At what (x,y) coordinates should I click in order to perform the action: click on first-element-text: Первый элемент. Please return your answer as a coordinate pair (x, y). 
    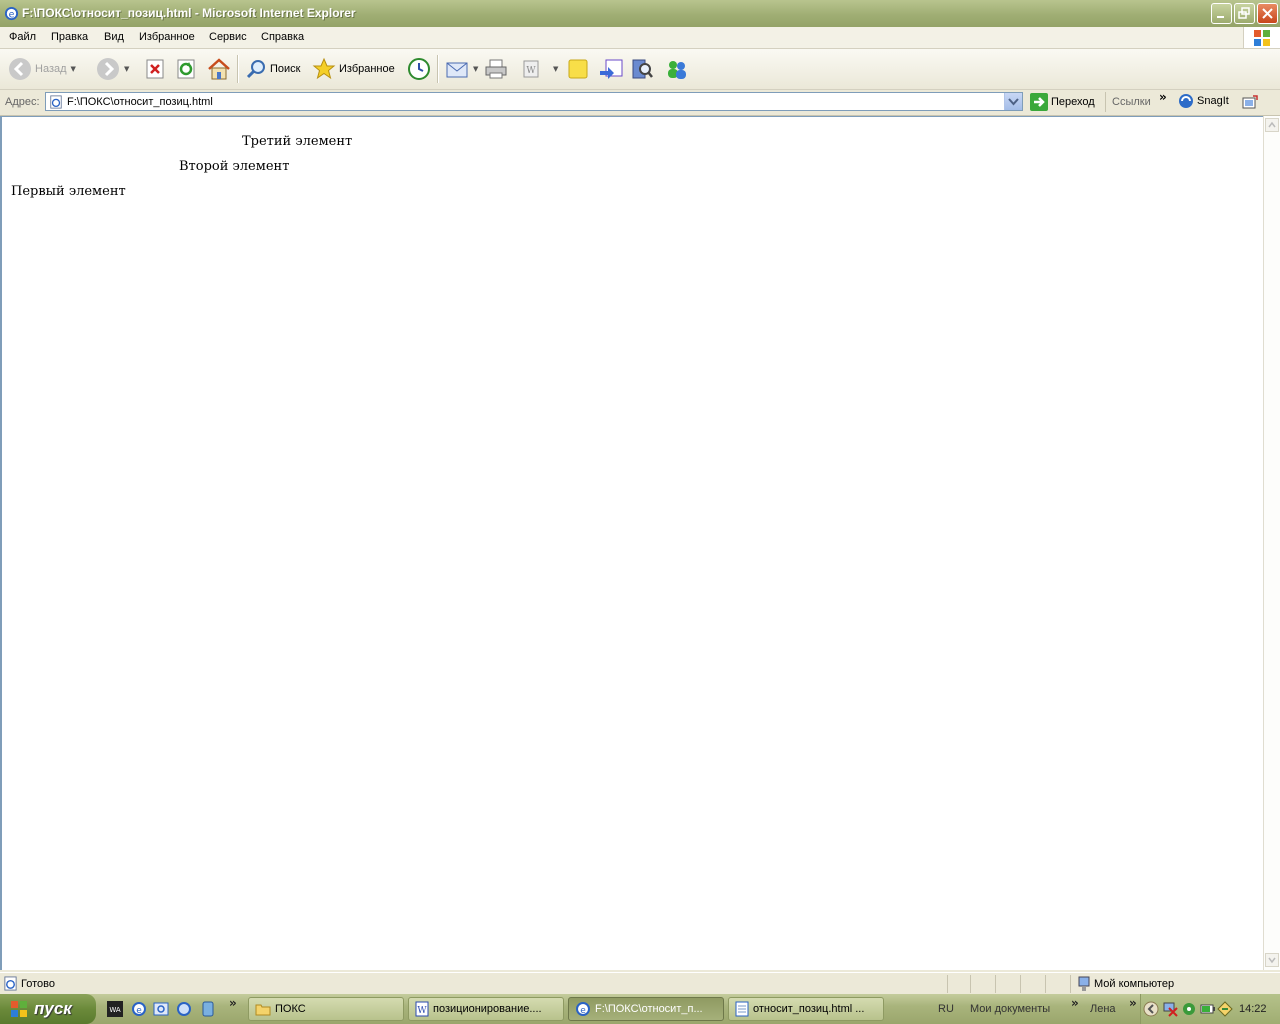
    Looking at the image, I should click on (68, 191).